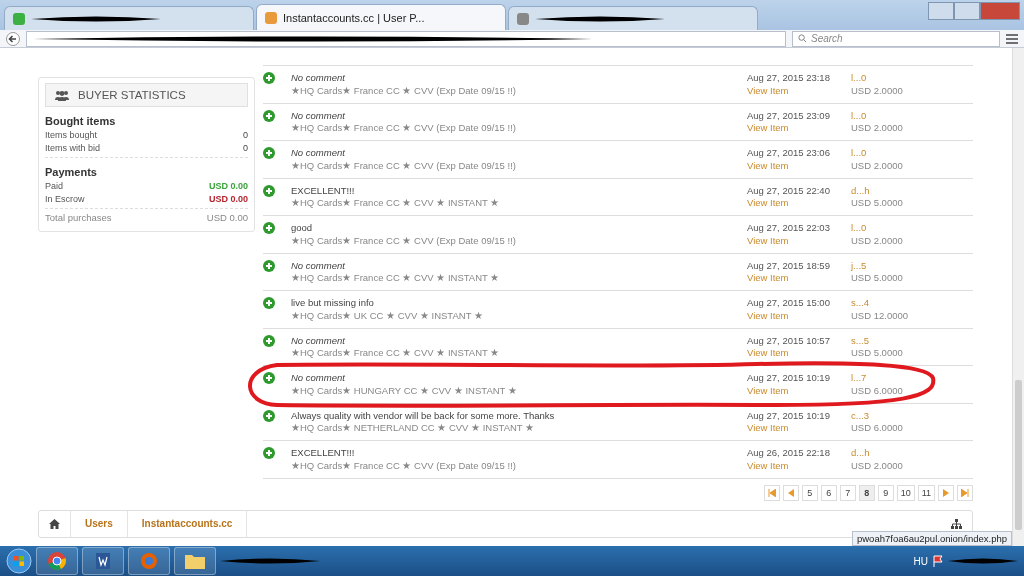 Image resolution: width=1024 pixels, height=576 pixels. What do you see at coordinates (65, 198) in the screenshot?
I see `stat-label: In Escrow` at bounding box center [65, 198].